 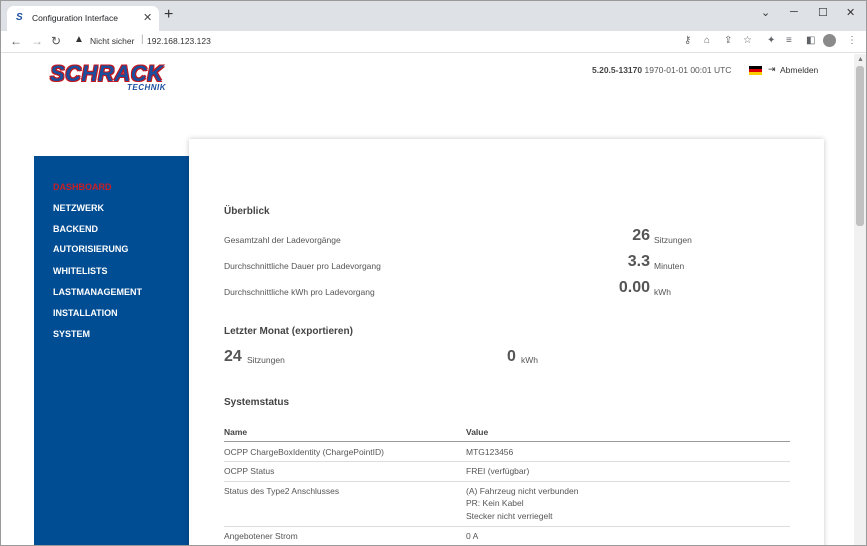 I want to click on table-row-name: Status des Type2 Anschlusses, so click(x=282, y=491).